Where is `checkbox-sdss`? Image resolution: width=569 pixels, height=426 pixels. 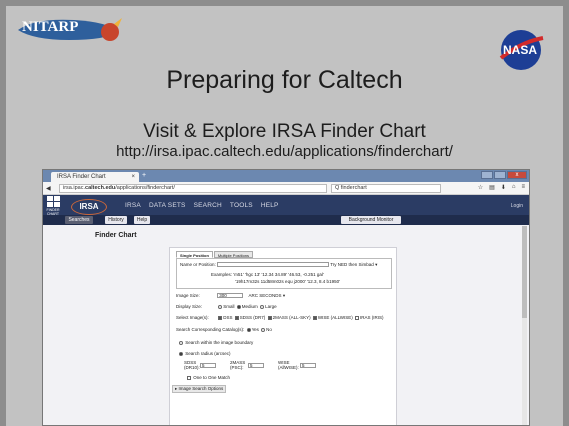
checkbox-sdss is located at coordinates (236, 317).